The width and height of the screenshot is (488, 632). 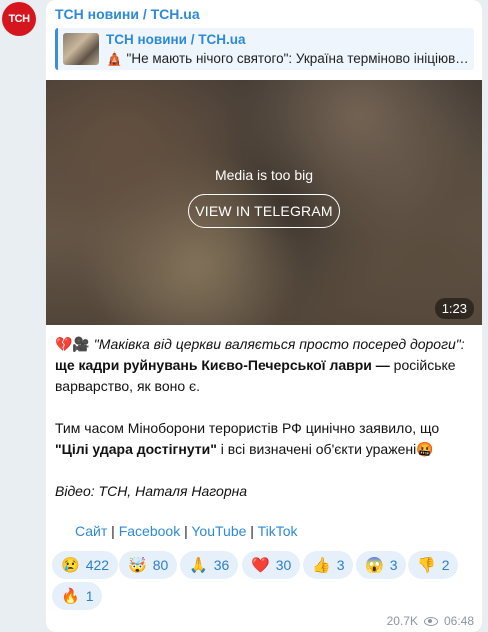 I want to click on channel-avatar: TCH, so click(x=19, y=19).